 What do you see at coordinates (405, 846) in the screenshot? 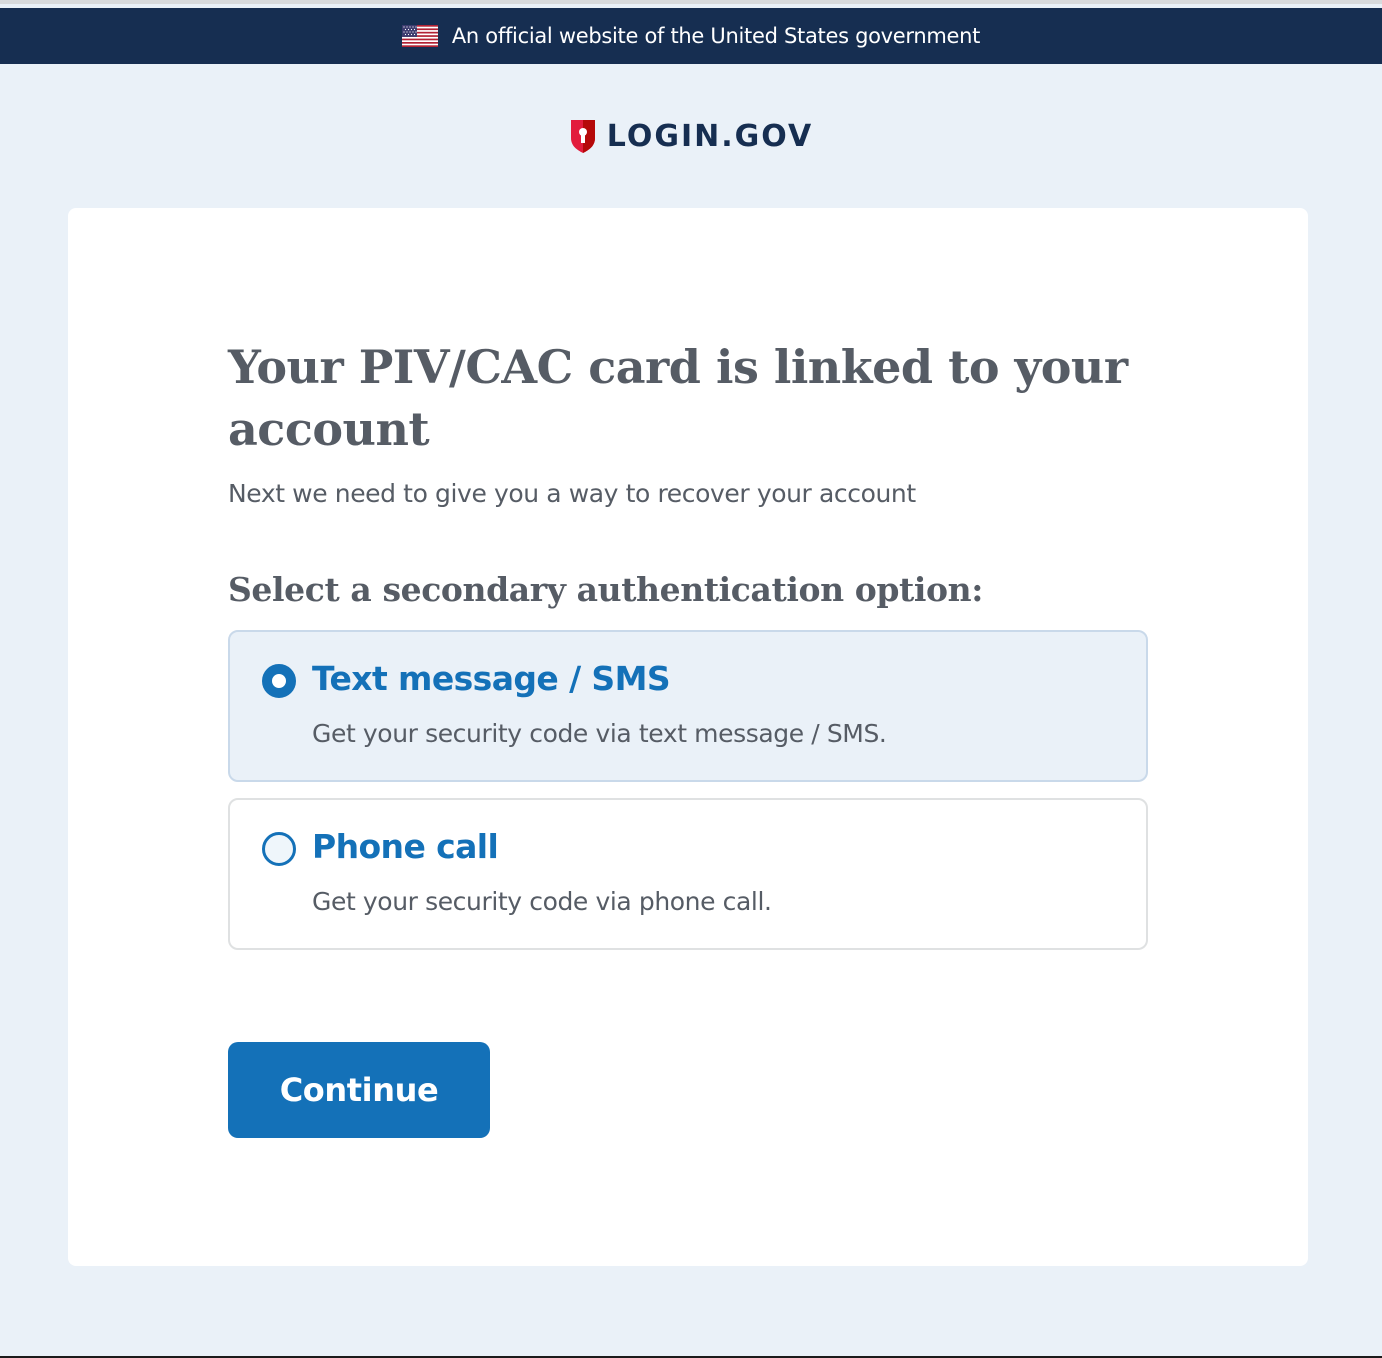
I see `option-label-phone-call: Phone call` at bounding box center [405, 846].